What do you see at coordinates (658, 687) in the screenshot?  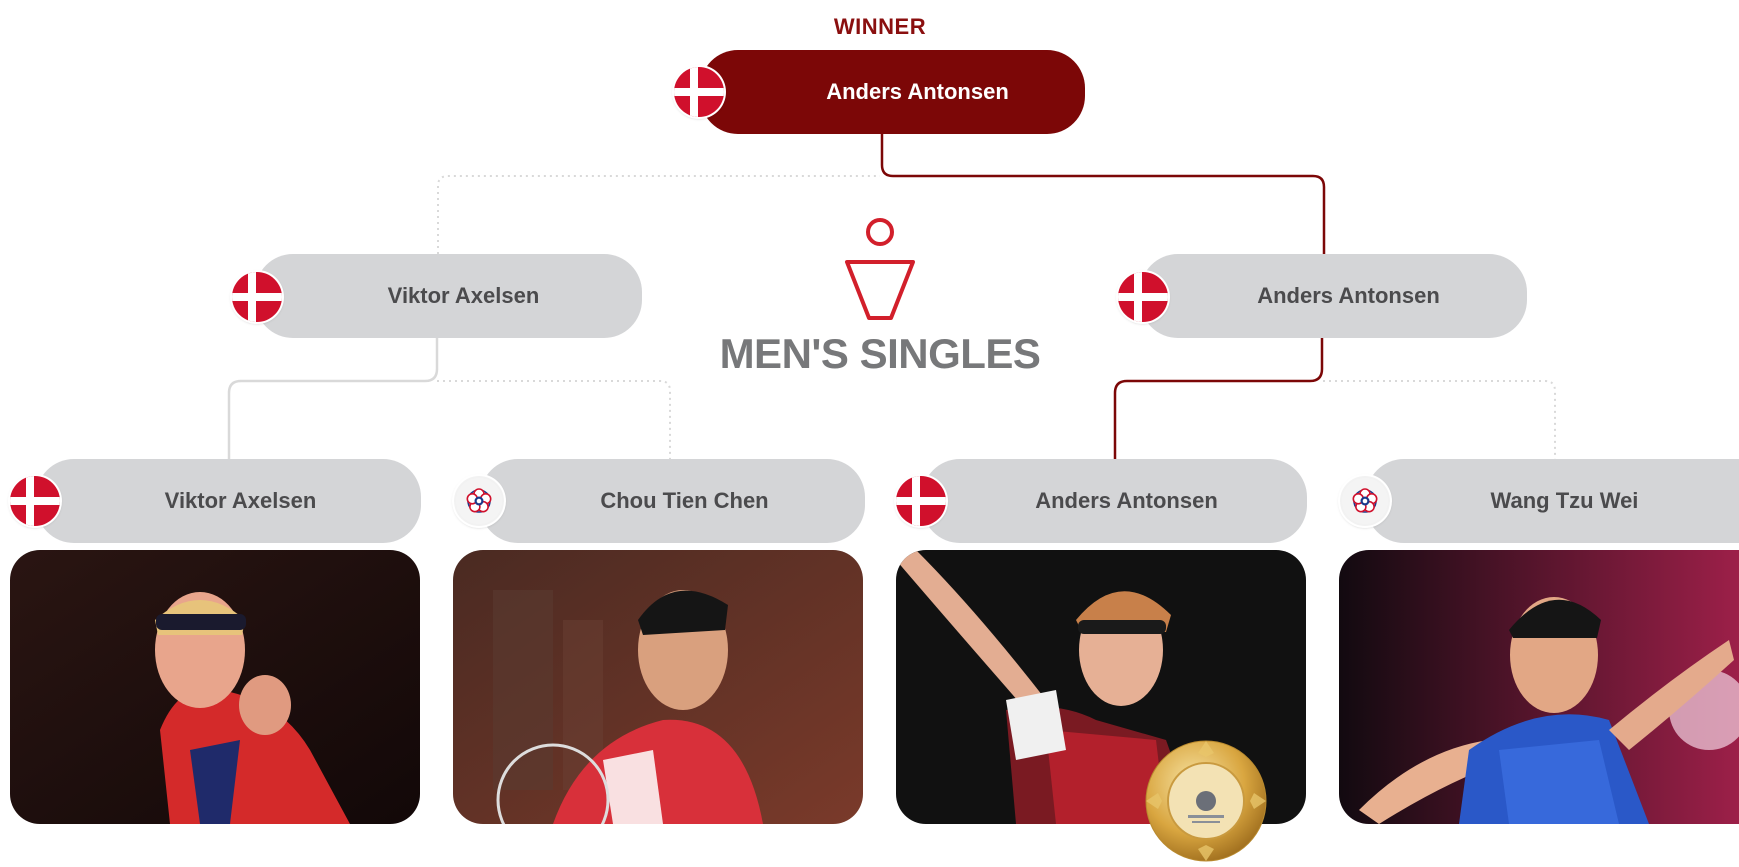 I see `player-photo-chou-tien-chen` at bounding box center [658, 687].